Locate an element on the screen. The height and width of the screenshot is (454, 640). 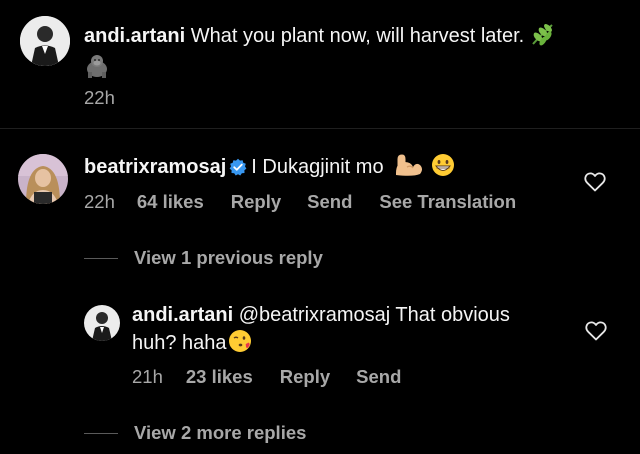
flexed-biceps-emoji-icon is located at coordinates (409, 169).